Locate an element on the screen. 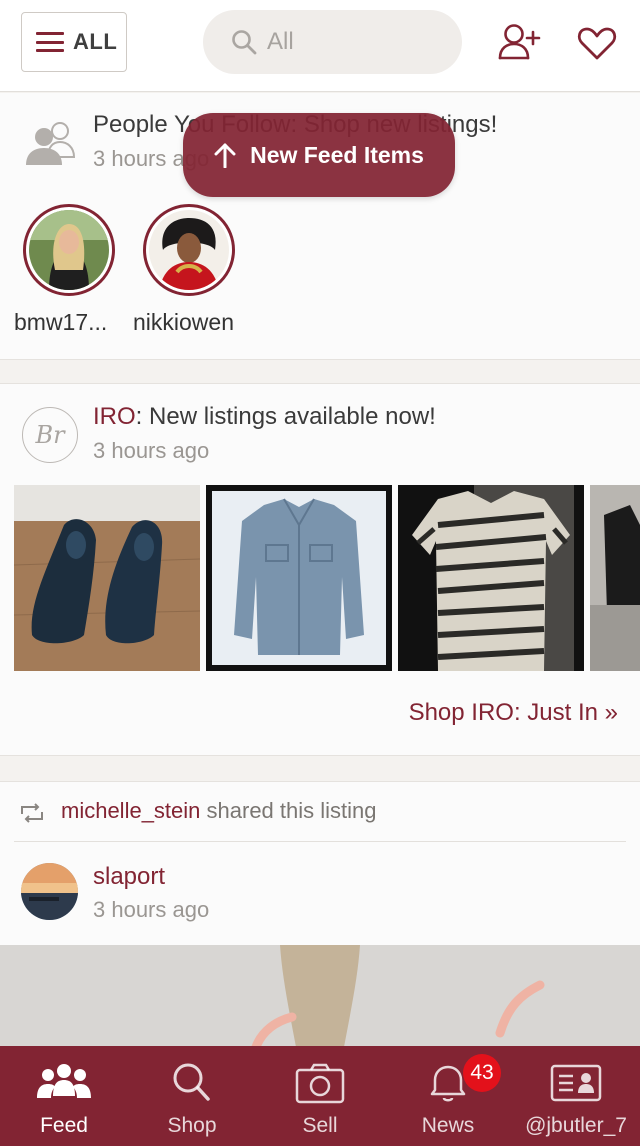 The height and width of the screenshot is (1146, 640). nav-label: @jbutler_7 is located at coordinates (576, 1125).